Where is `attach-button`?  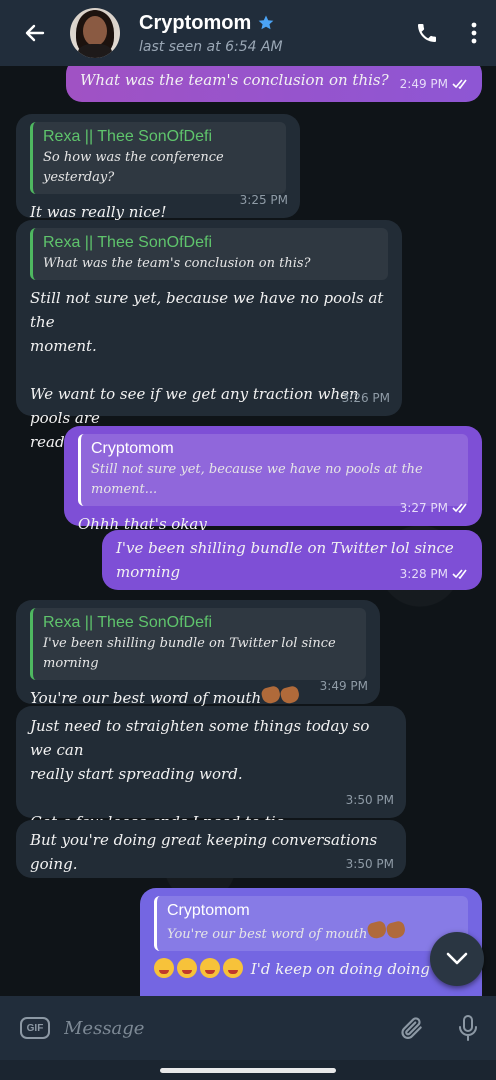
attach-button is located at coordinates (412, 1028).